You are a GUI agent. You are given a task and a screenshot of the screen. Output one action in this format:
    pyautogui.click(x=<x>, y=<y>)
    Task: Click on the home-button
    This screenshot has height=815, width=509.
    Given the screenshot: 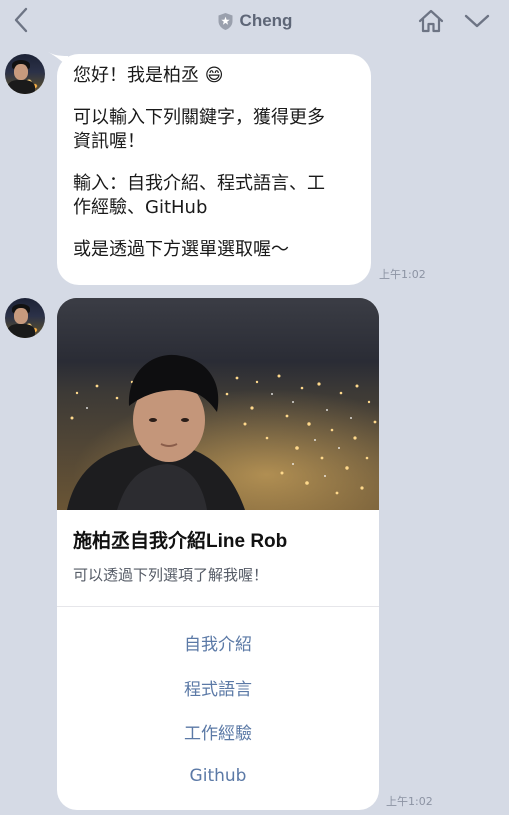 What is the action you would take?
    pyautogui.click(x=431, y=21)
    